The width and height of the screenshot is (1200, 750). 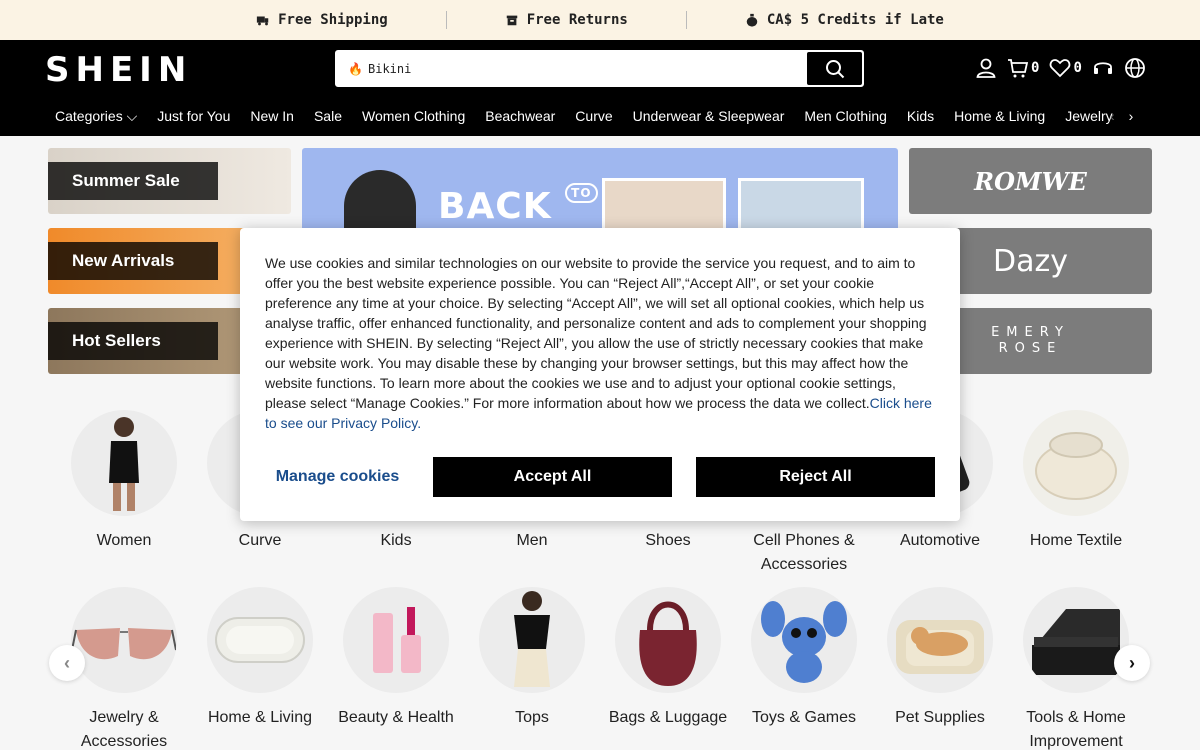 I want to click on category-label: Beauty & Health, so click(x=396, y=717).